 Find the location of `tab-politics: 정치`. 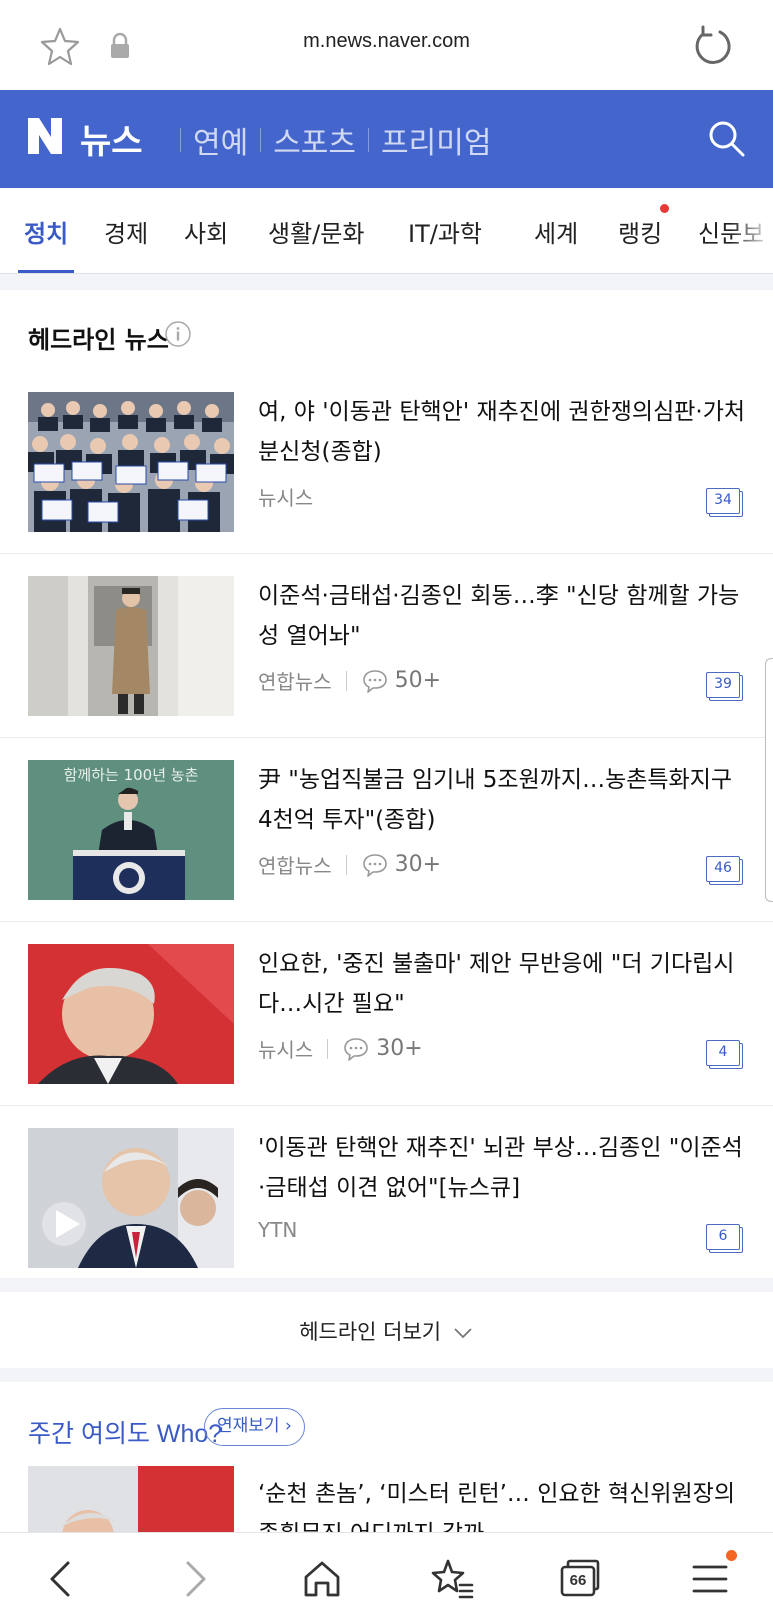

tab-politics: 정치 is located at coordinates (46, 231).